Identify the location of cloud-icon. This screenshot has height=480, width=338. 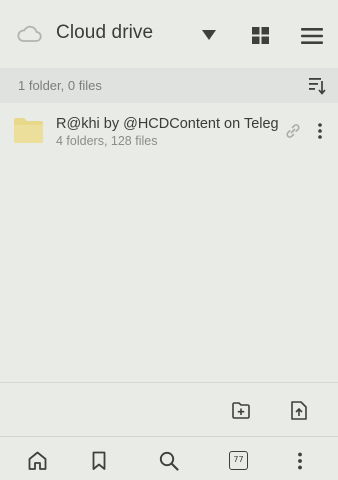
(29, 34).